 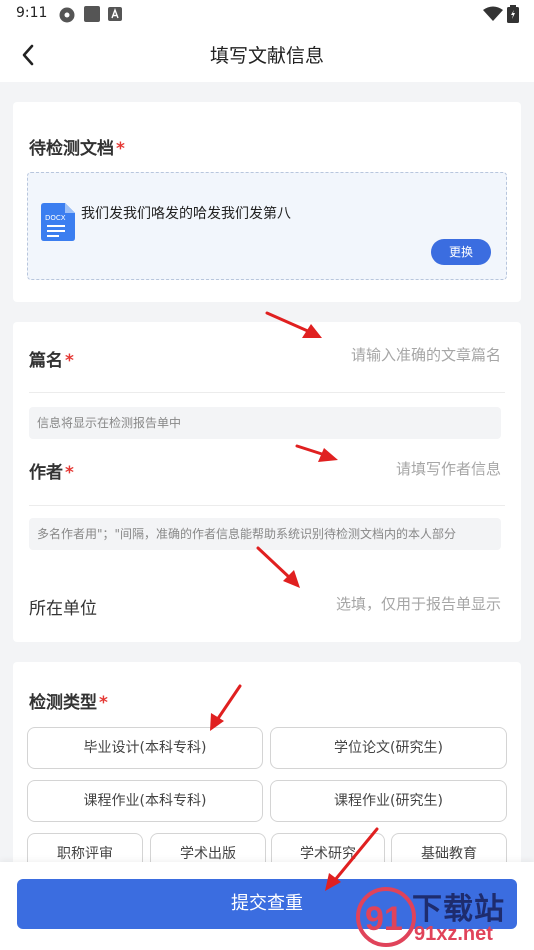 What do you see at coordinates (458, 909) in the screenshot?
I see `watermark-text: 下载站` at bounding box center [458, 909].